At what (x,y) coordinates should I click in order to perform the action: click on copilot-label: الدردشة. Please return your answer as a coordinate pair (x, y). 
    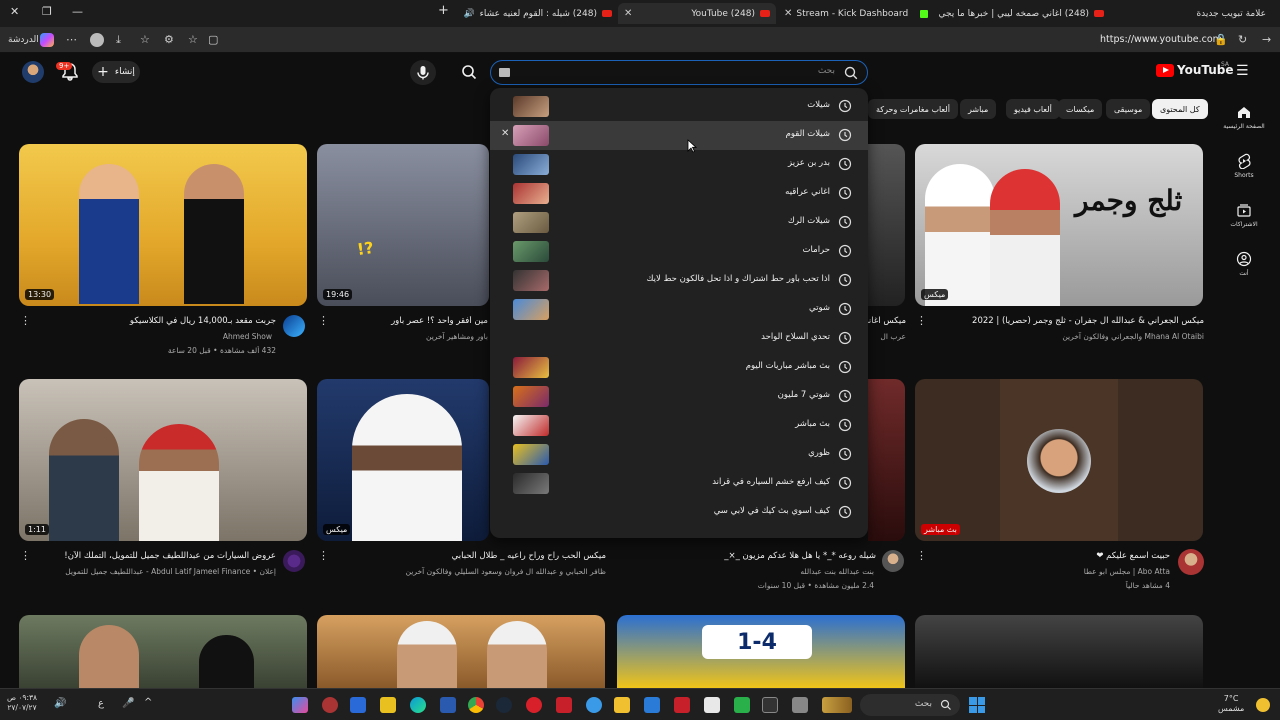
    Looking at the image, I should click on (23, 40).